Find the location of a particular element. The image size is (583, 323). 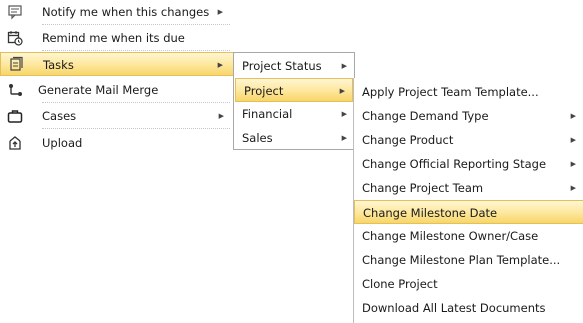

menu-item-label: Tasks is located at coordinates (58, 65).